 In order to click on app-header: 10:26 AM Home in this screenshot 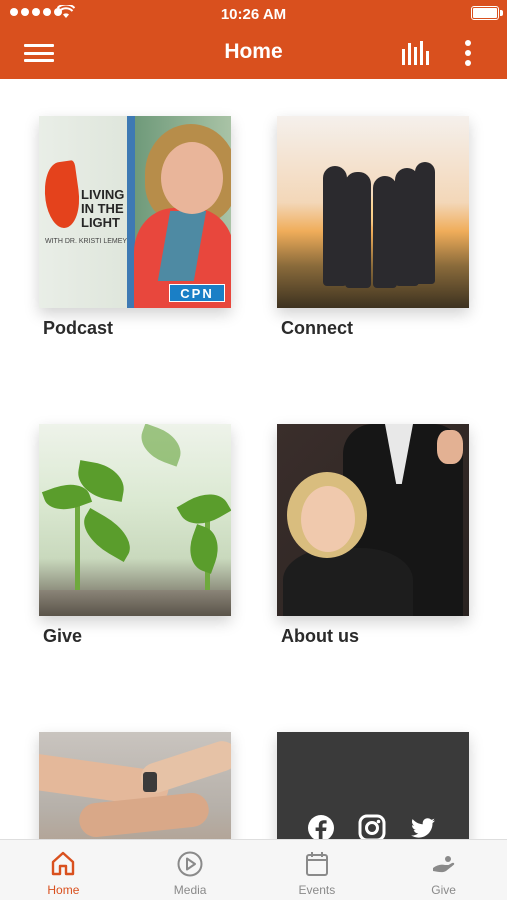, I will do `click(253, 39)`.